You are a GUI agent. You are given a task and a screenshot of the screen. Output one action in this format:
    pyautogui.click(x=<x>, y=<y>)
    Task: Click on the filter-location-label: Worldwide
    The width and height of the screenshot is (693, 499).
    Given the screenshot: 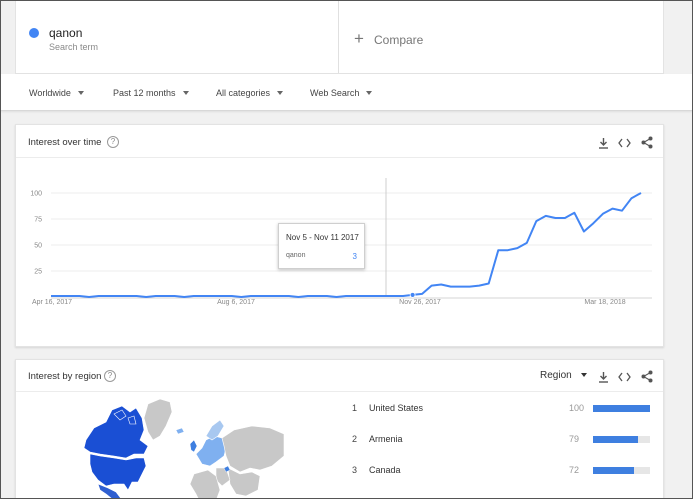 What is the action you would take?
    pyautogui.click(x=50, y=93)
    